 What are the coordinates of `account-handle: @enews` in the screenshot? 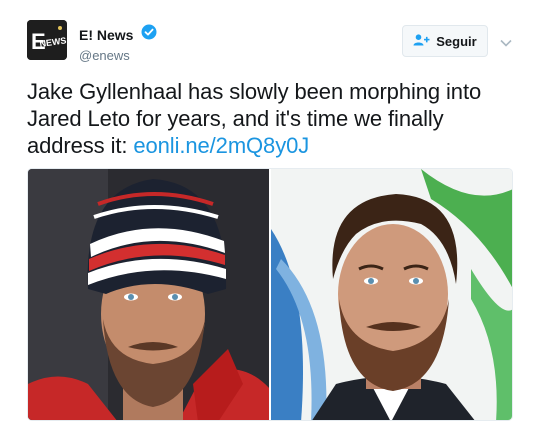 It's located at (118, 55).